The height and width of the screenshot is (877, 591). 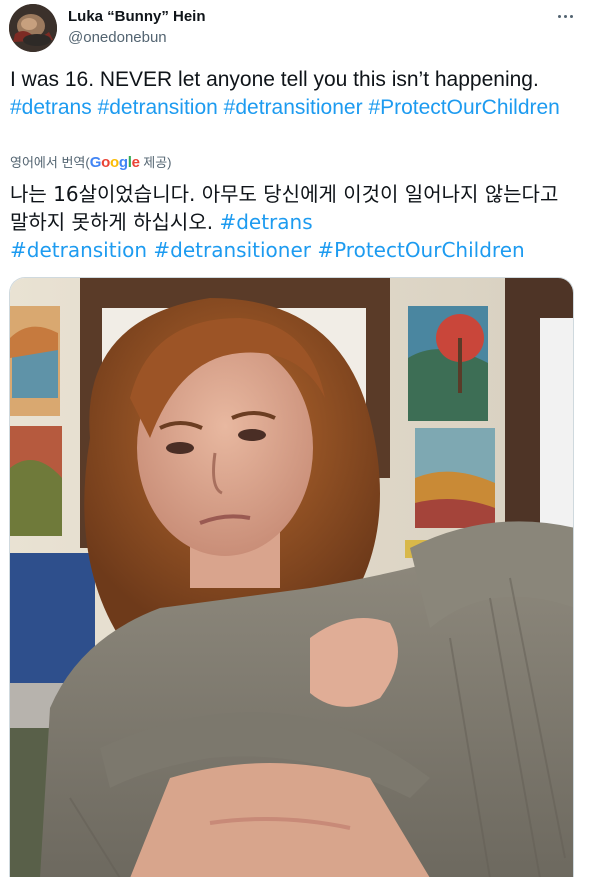 I want to click on google-logo: Google, so click(x=115, y=162).